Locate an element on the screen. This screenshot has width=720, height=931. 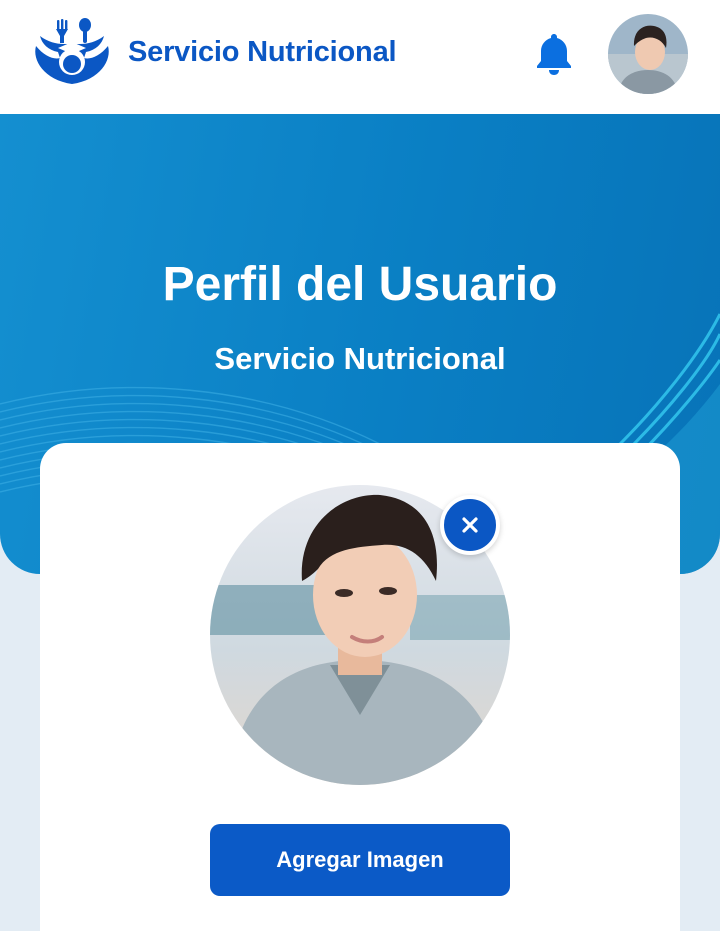
top-app-bar: Servicio Nutricional is located at coordinates (360, 57).